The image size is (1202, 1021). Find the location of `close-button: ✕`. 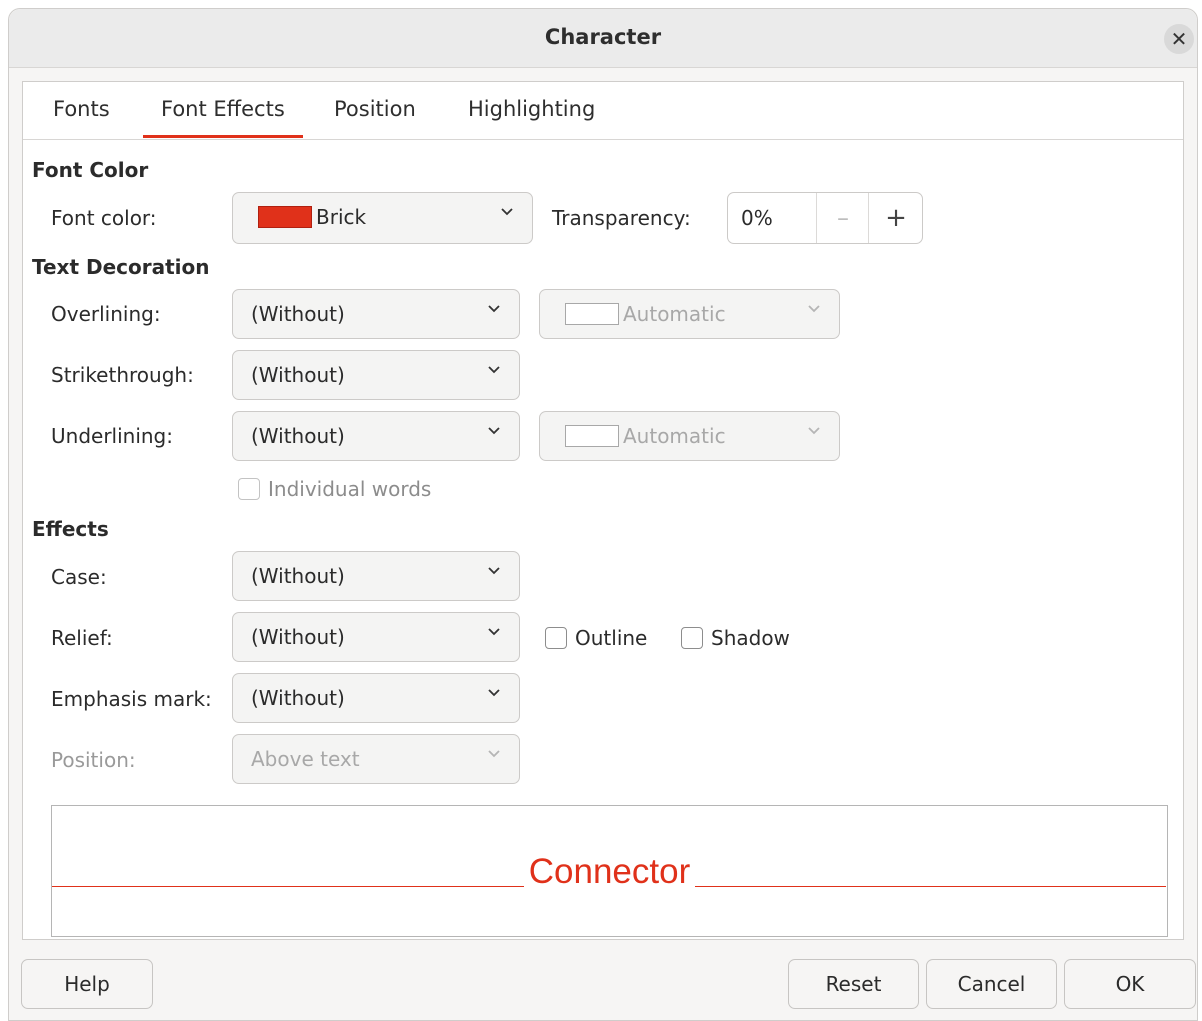

close-button: ✕ is located at coordinates (1179, 39).